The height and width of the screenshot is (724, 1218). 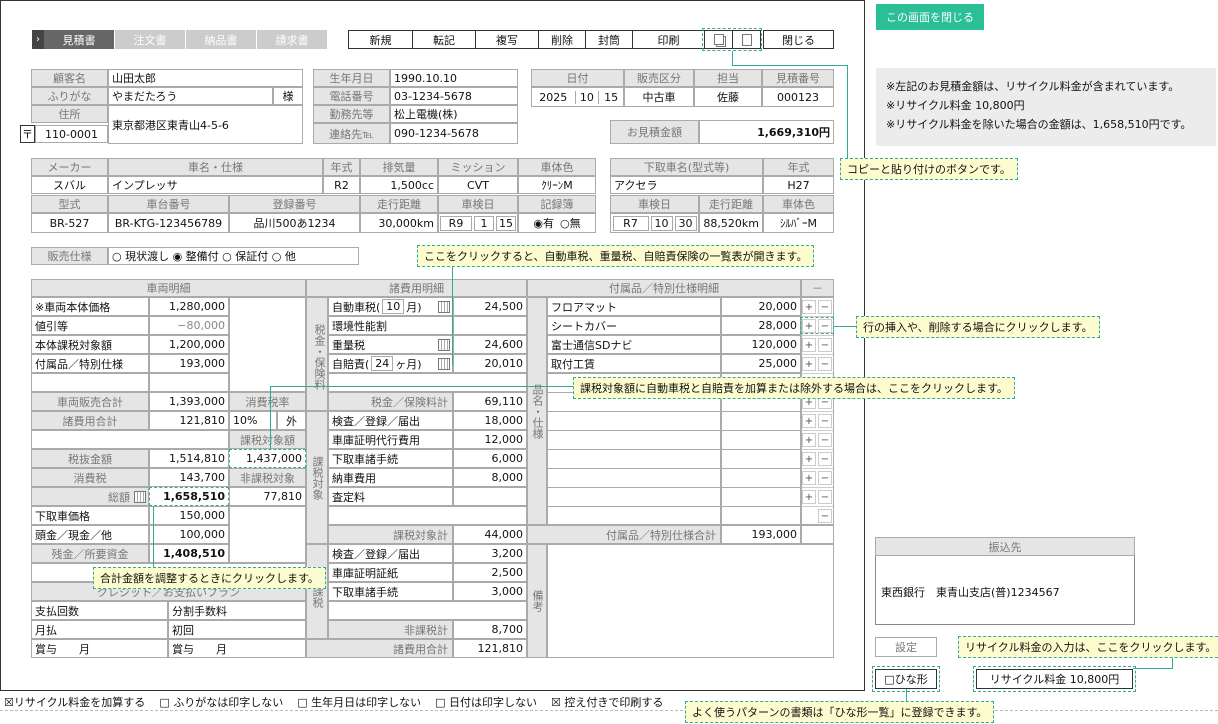 I want to click on reg-field: 品川500あ1234, so click(x=294, y=223).